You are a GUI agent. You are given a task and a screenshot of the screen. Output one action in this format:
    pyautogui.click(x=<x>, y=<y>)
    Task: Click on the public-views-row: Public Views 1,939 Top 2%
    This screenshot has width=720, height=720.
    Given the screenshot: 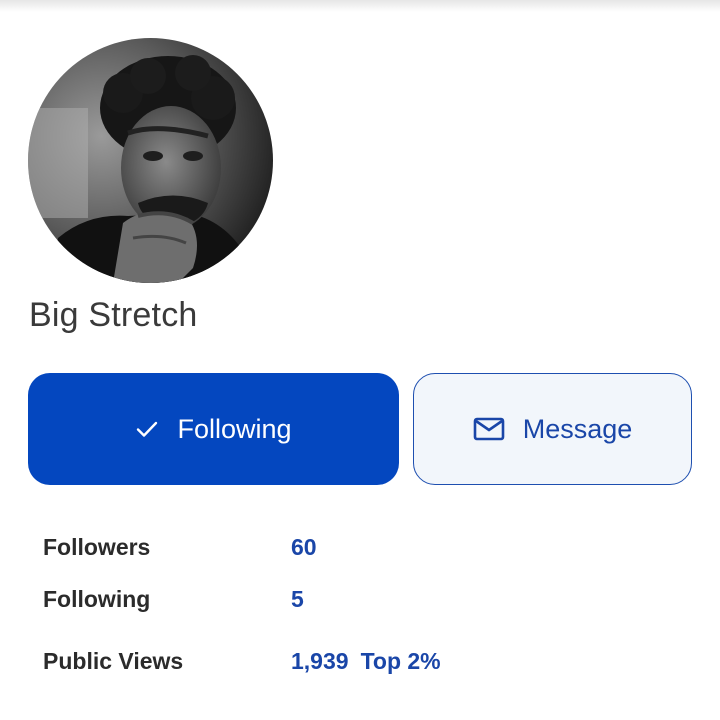 What is the action you would take?
    pyautogui.click(x=363, y=664)
    